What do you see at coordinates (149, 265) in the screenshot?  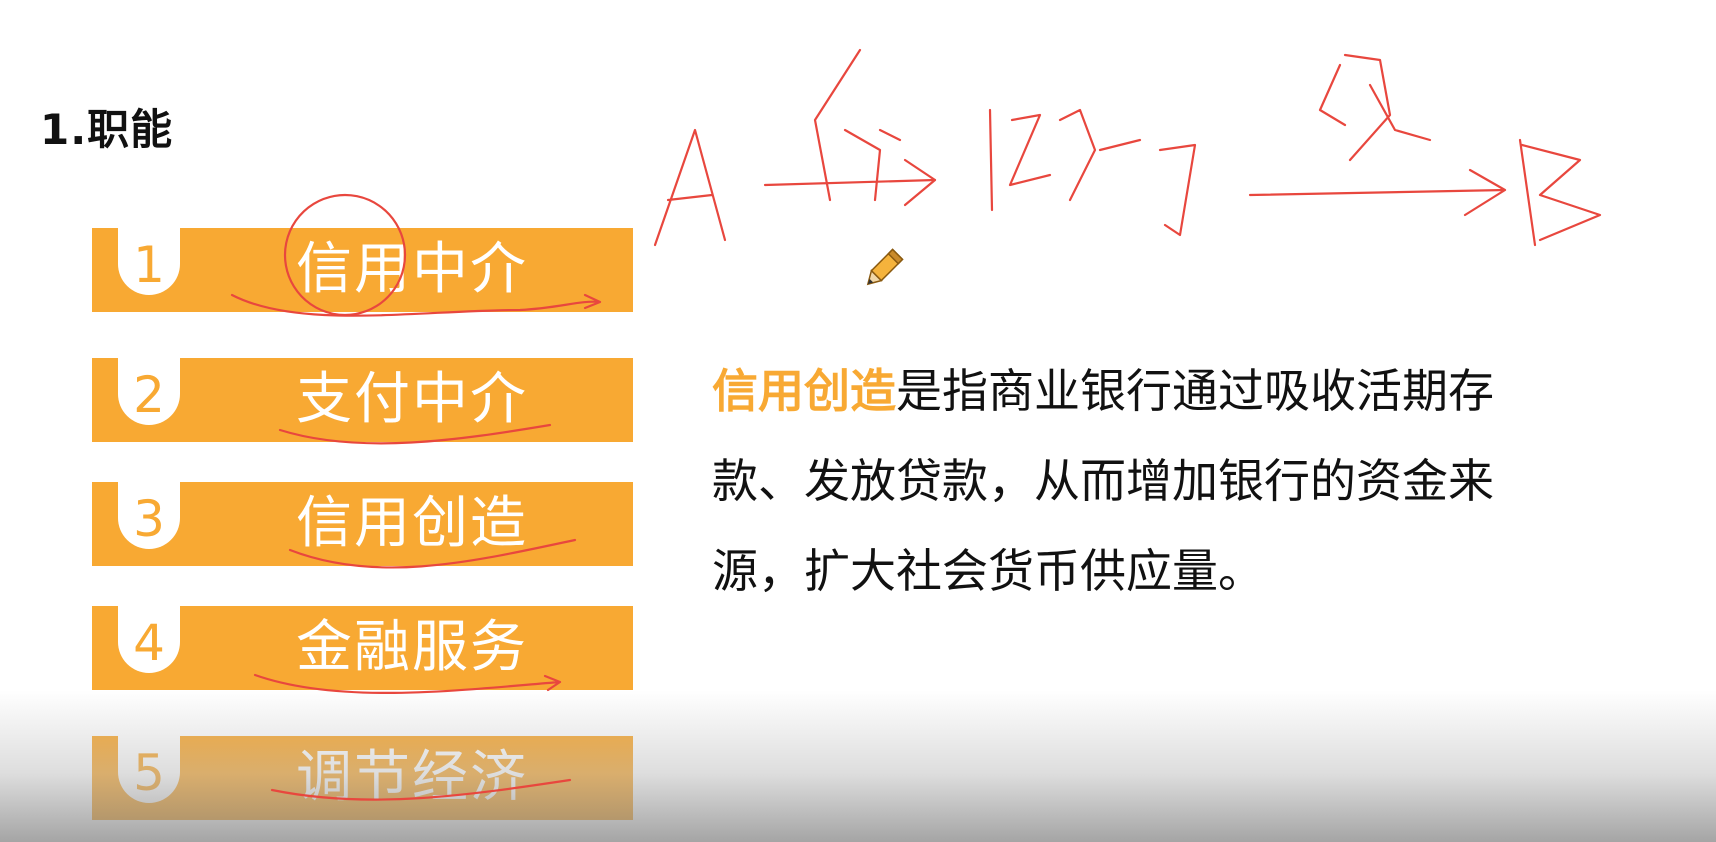 I see `item-number: 1` at bounding box center [149, 265].